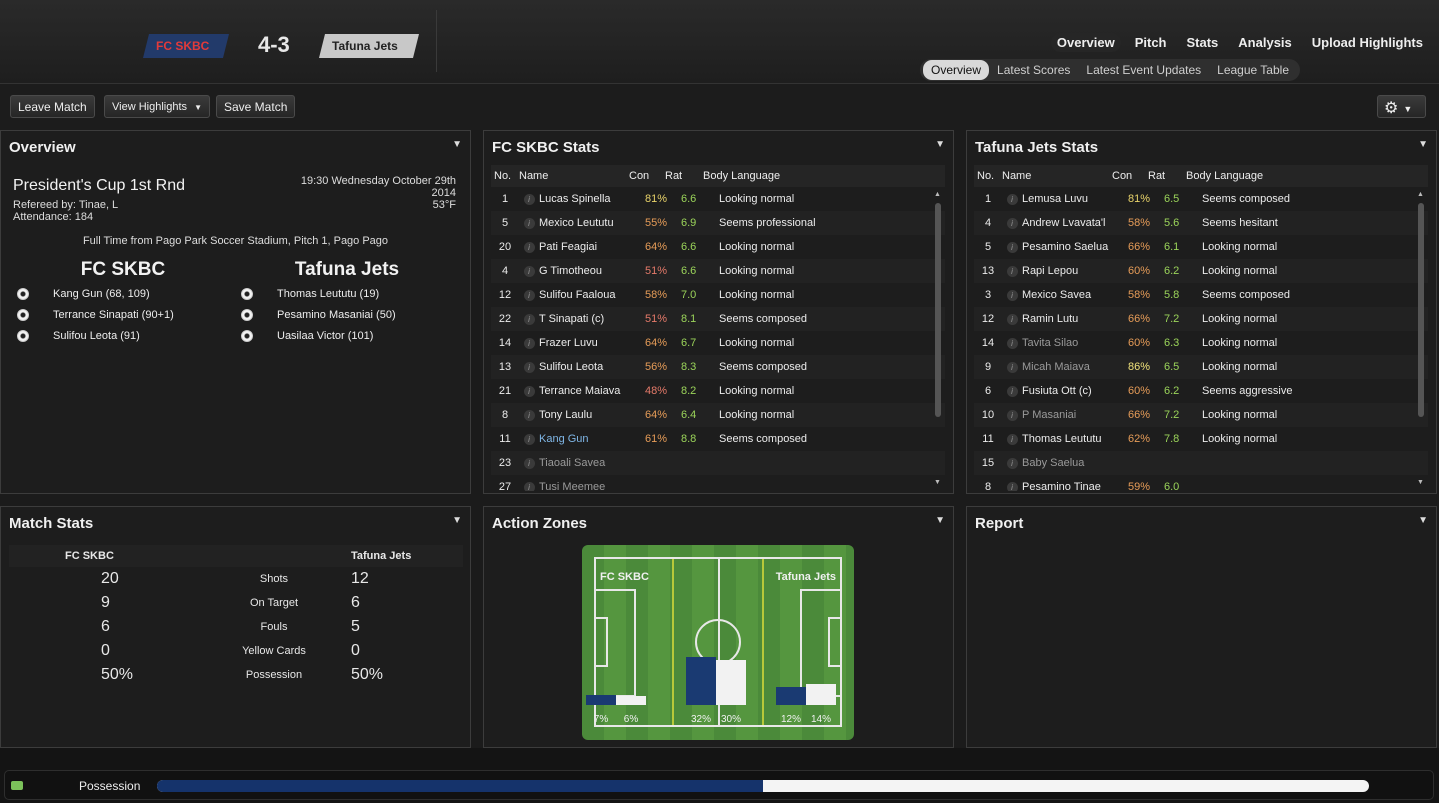 The width and height of the screenshot is (1439, 803). Describe the element at coordinates (1033, 70) in the screenshot. I see `subnav-latest-scores: Latest Scores` at that location.